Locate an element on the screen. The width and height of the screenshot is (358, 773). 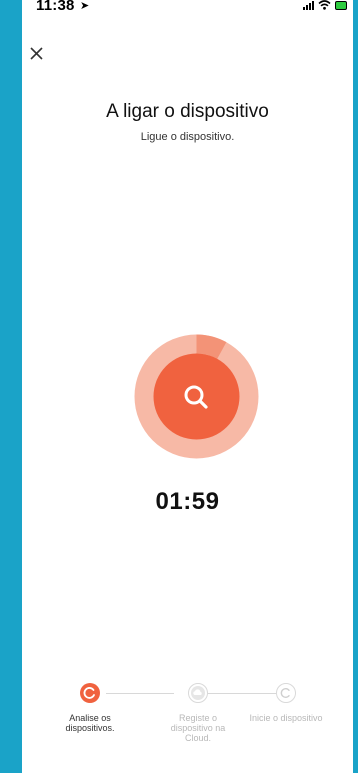
wifi-icon is located at coordinates (324, 5).